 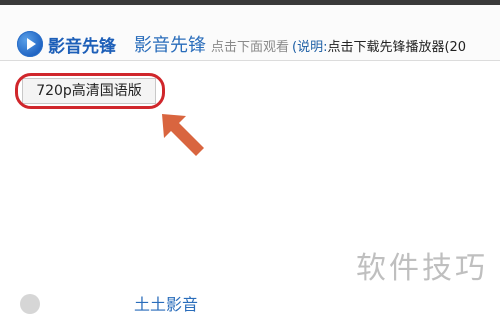 What do you see at coordinates (183, 135) in the screenshot?
I see `arrow-up-left-icon` at bounding box center [183, 135].